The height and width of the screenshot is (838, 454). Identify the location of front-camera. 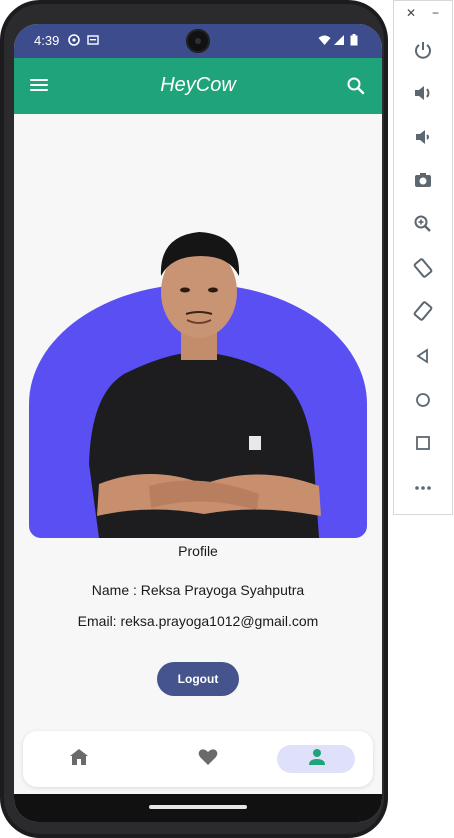
(198, 41).